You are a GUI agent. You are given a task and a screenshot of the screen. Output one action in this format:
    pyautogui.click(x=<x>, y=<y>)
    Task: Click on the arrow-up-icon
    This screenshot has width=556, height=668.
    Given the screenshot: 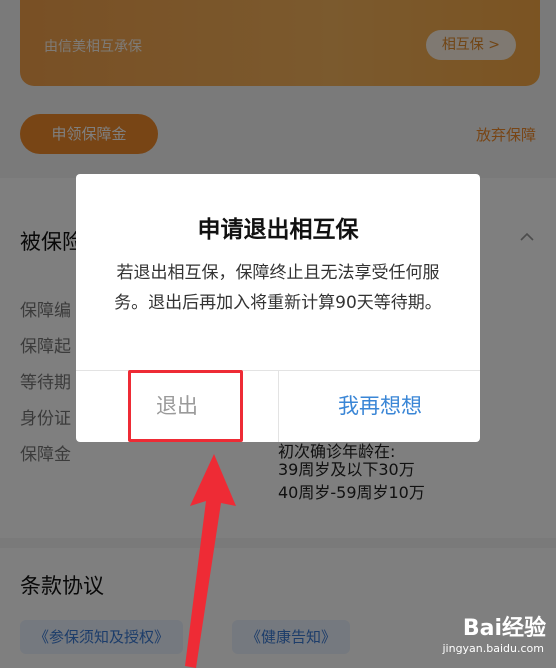 What is the action you would take?
    pyautogui.click(x=210, y=561)
    